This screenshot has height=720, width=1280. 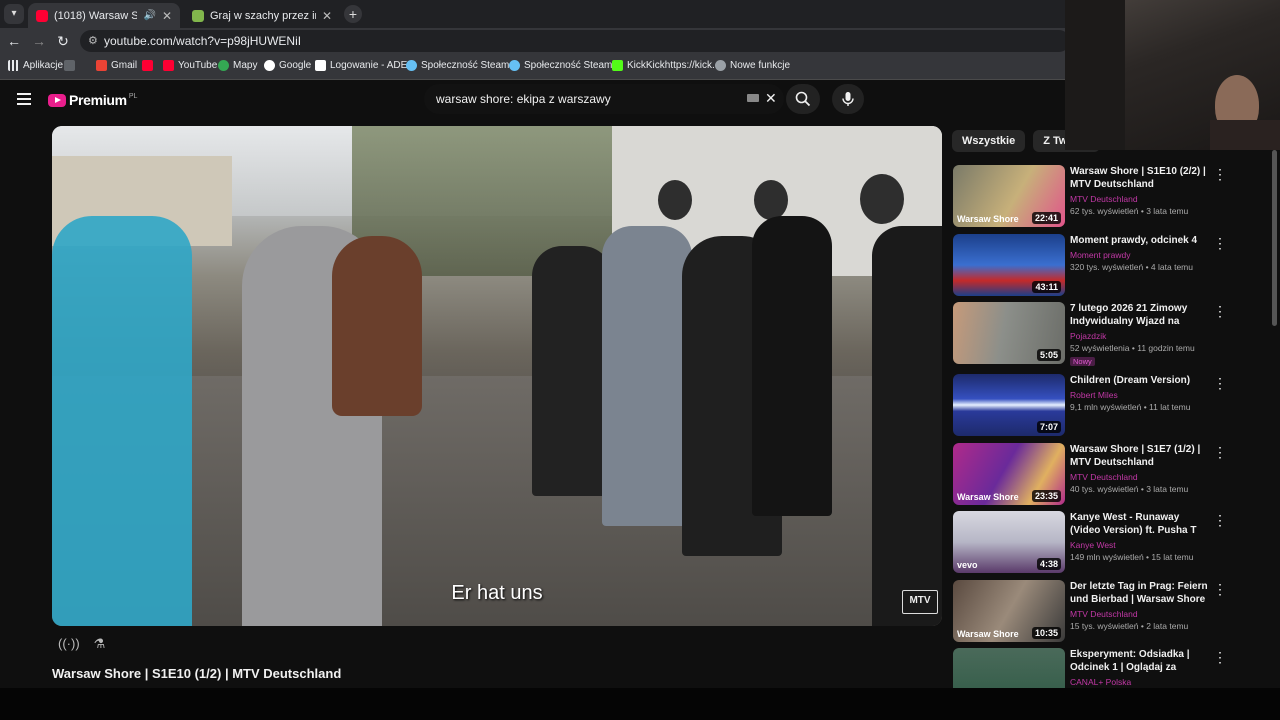 What do you see at coordinates (262, 15) in the screenshot?
I see `tab-chess: Graj w szachy przez internet za ✕` at bounding box center [262, 15].